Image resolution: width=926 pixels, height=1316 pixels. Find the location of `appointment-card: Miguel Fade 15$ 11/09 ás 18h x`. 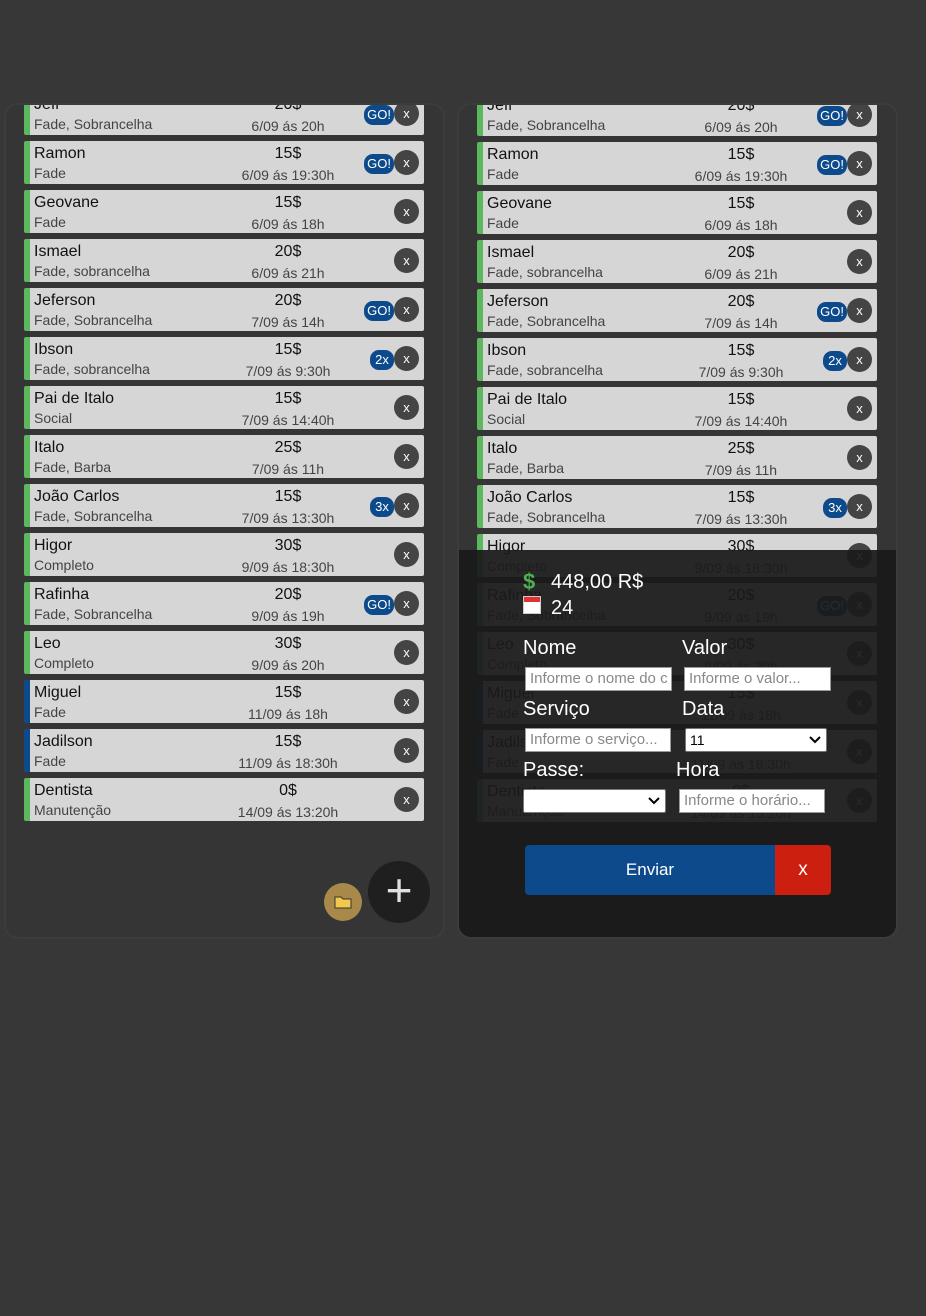

appointment-card: Miguel Fade 15$ 11/09 ás 18h x is located at coordinates (224, 701).